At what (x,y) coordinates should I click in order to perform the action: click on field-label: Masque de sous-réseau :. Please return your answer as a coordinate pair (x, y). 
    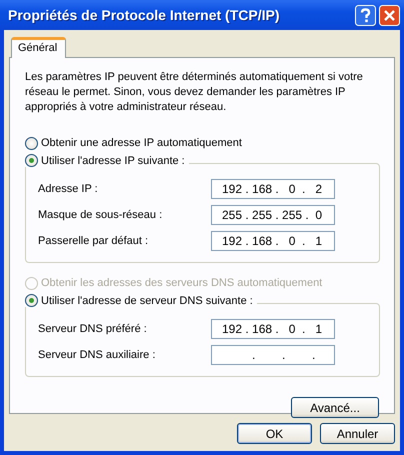
    Looking at the image, I should click on (101, 215).